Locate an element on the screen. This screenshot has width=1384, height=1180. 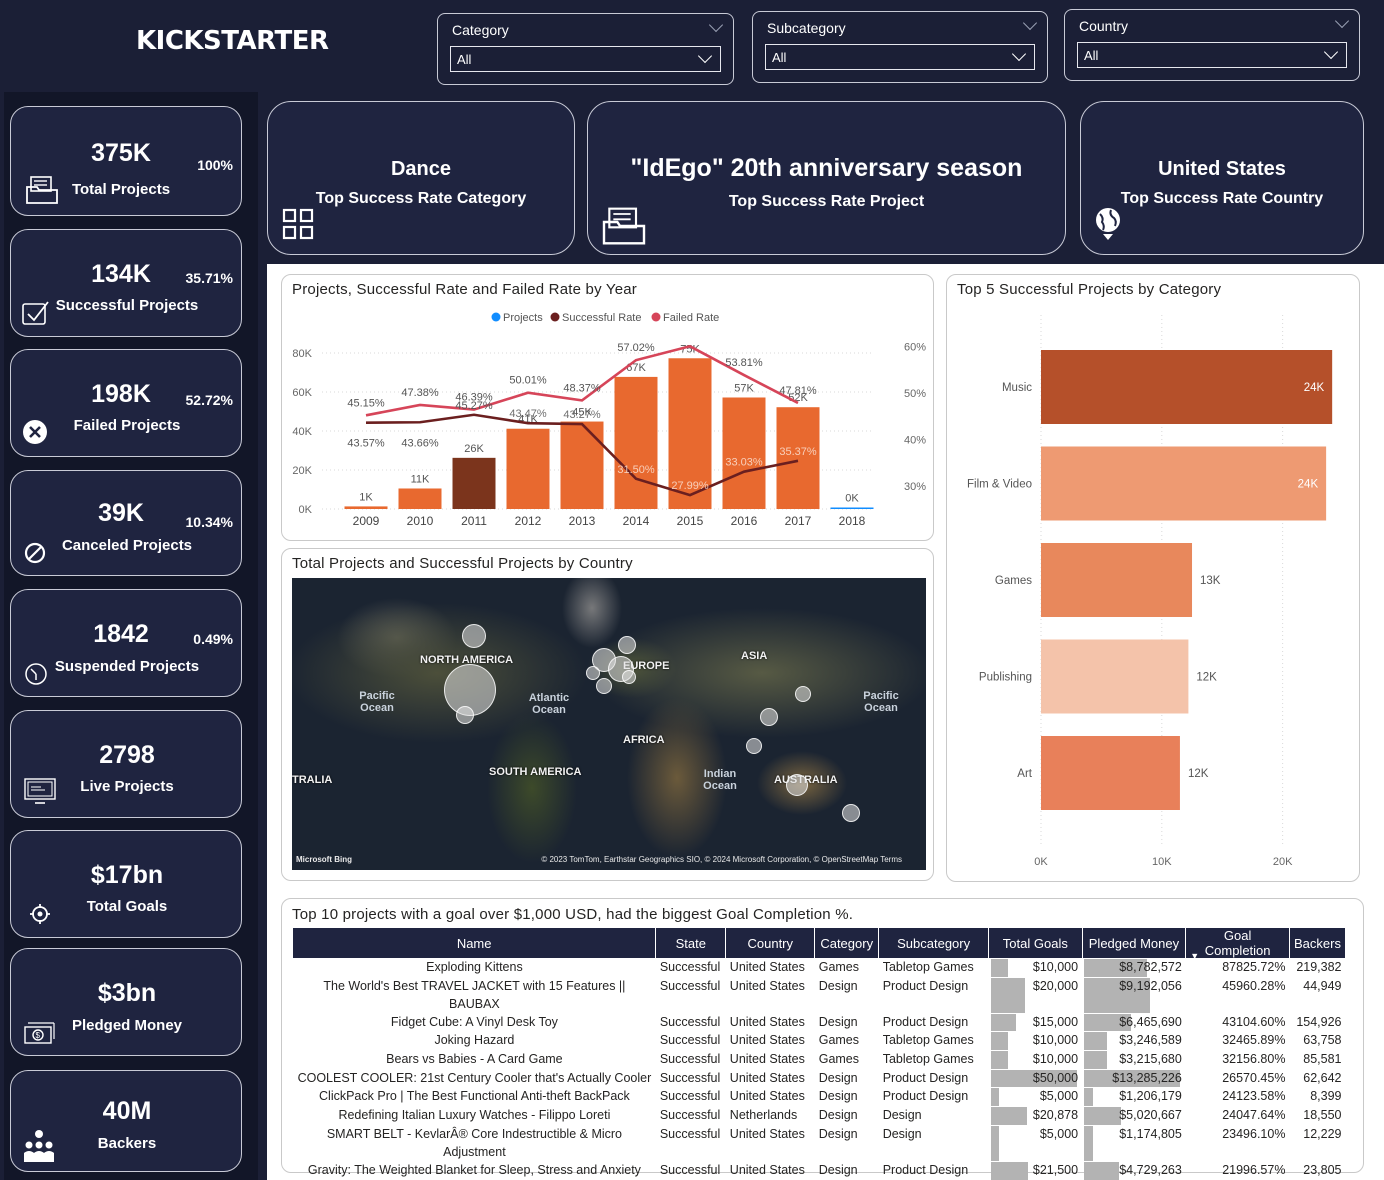
country-dropdown-value: All is located at coordinates (1091, 55).